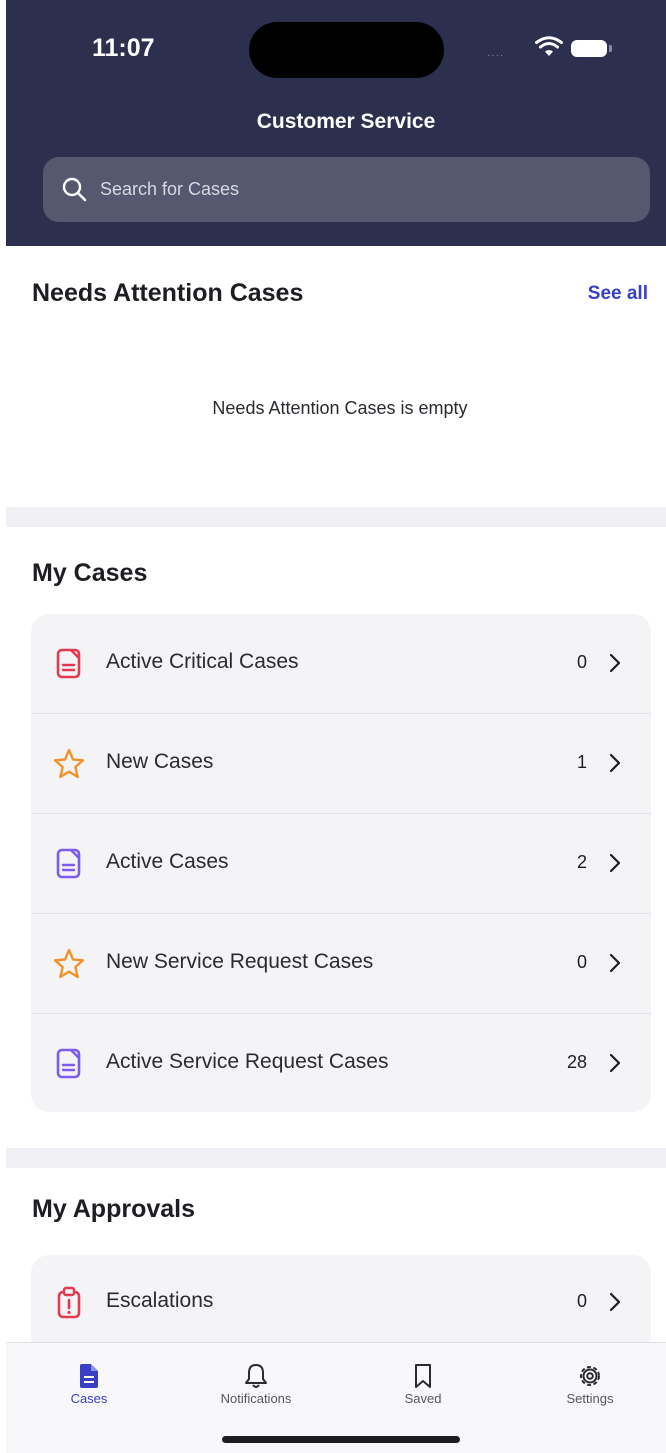  I want to click on tab-settings: Settings, so click(590, 1378).